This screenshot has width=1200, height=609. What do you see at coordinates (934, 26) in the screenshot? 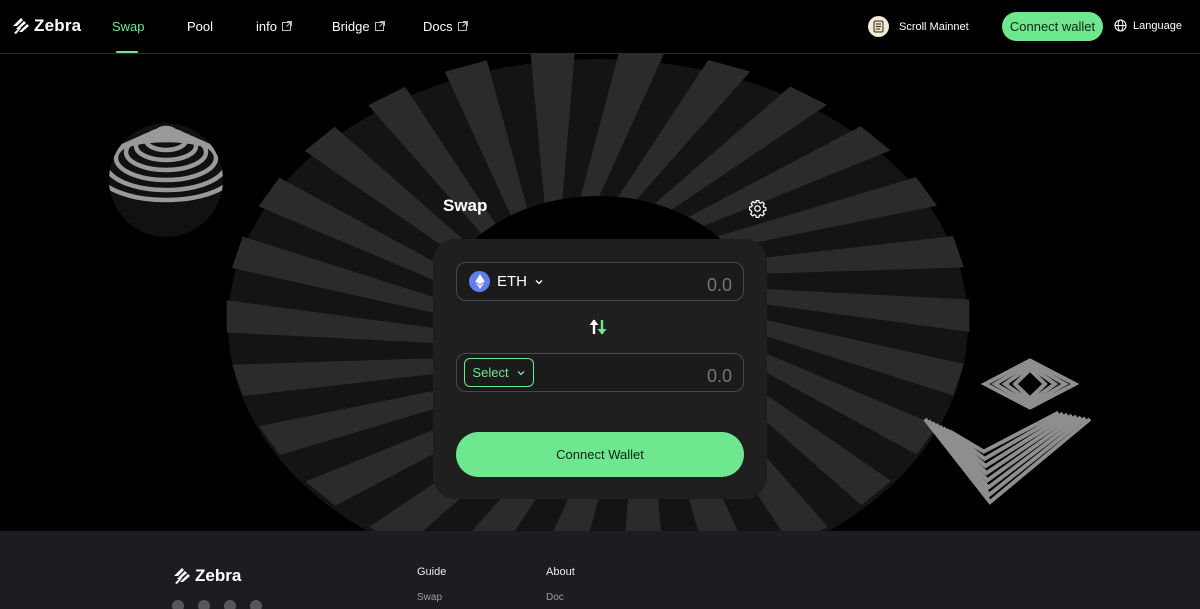
I see `network-name: Scroll Mainnet` at bounding box center [934, 26].